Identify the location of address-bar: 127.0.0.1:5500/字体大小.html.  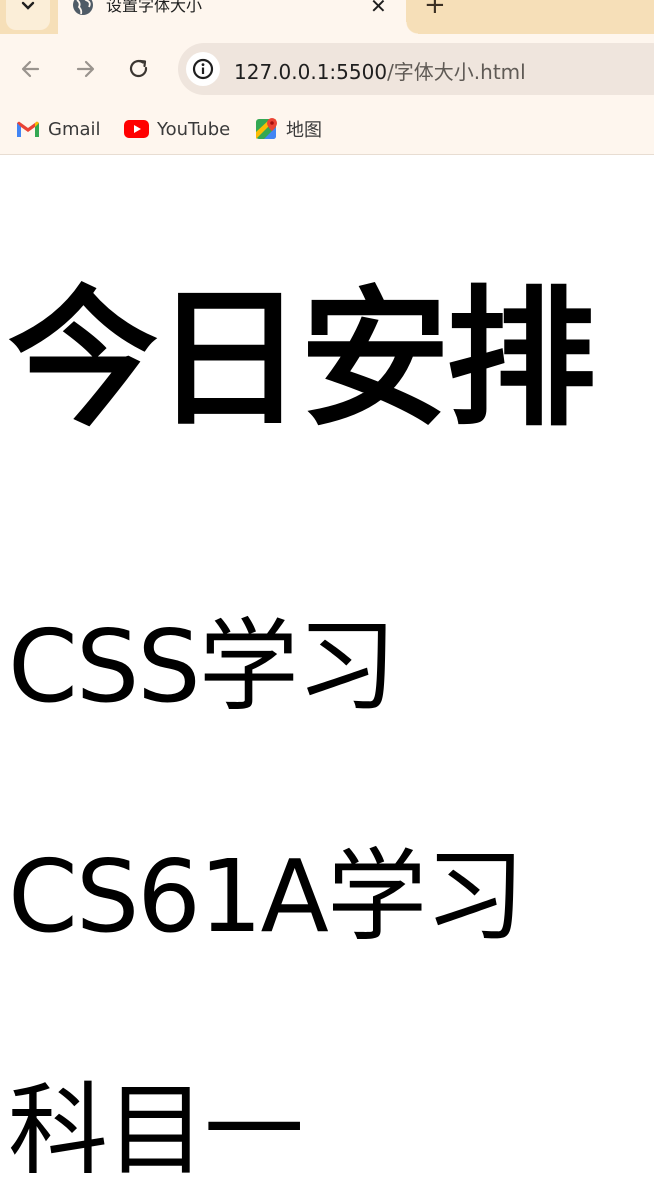
(416, 69).